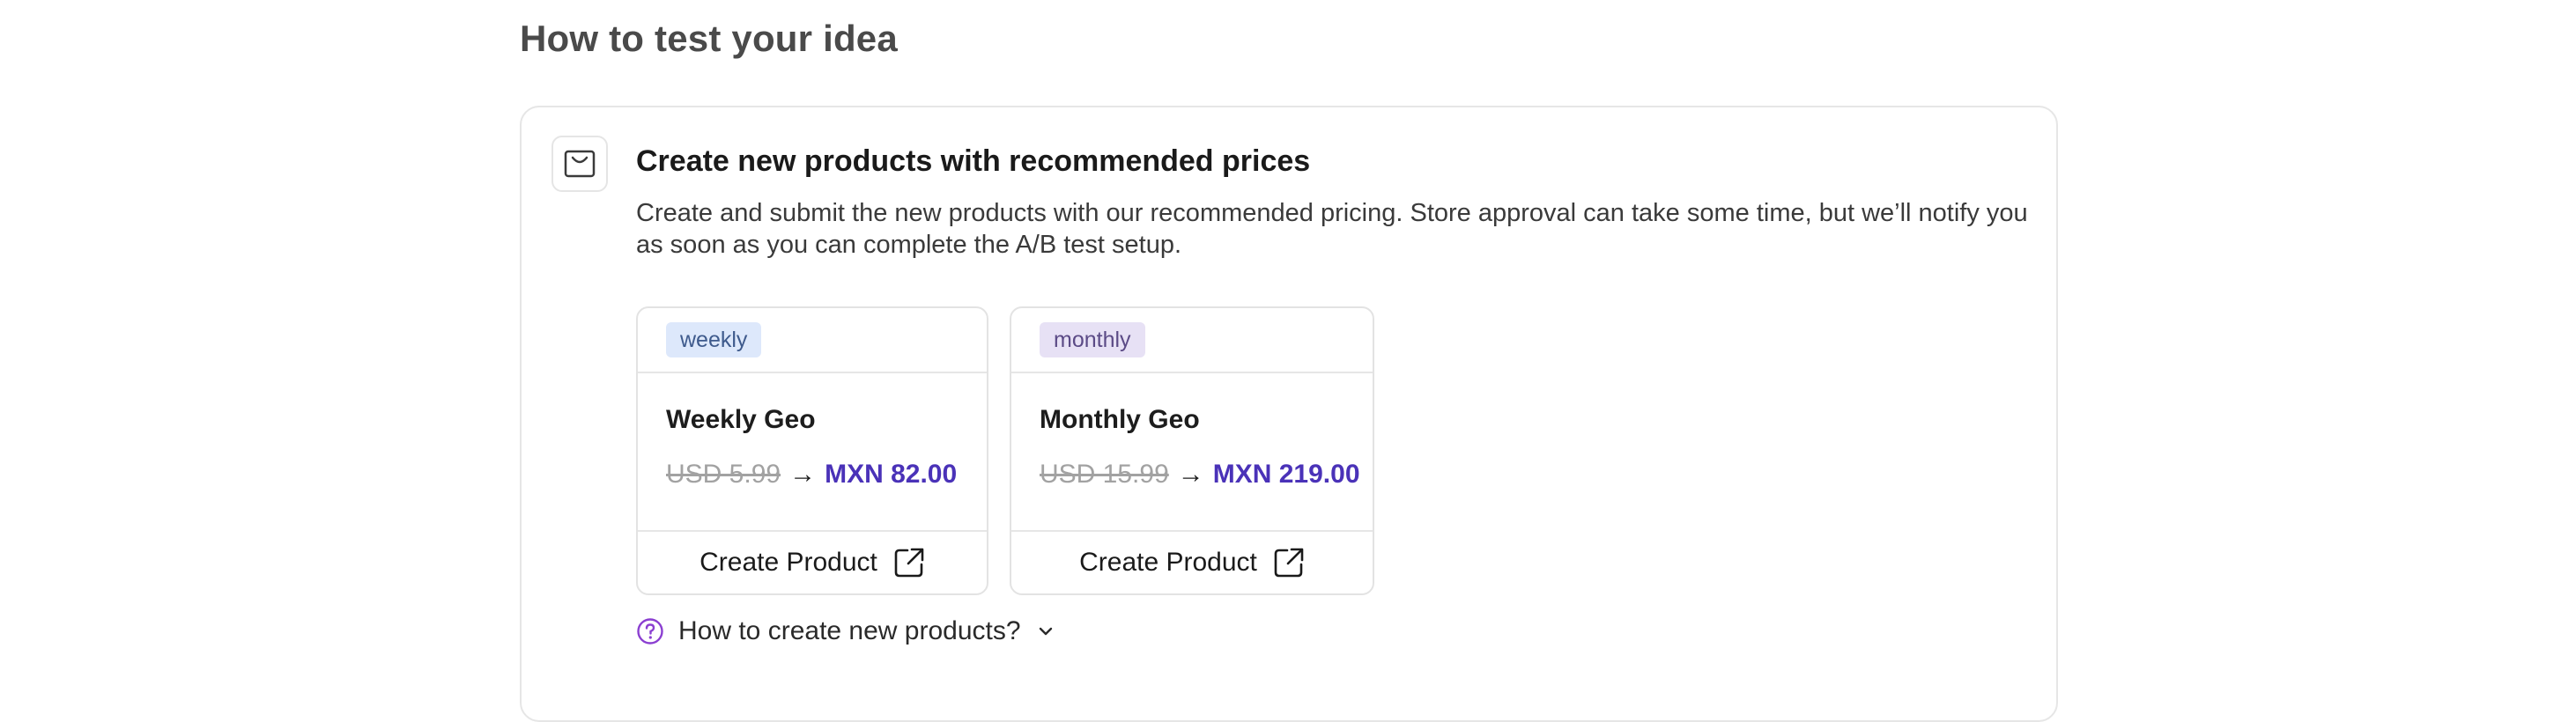 The width and height of the screenshot is (2576, 722). What do you see at coordinates (650, 631) in the screenshot?
I see `question-circle-icon` at bounding box center [650, 631].